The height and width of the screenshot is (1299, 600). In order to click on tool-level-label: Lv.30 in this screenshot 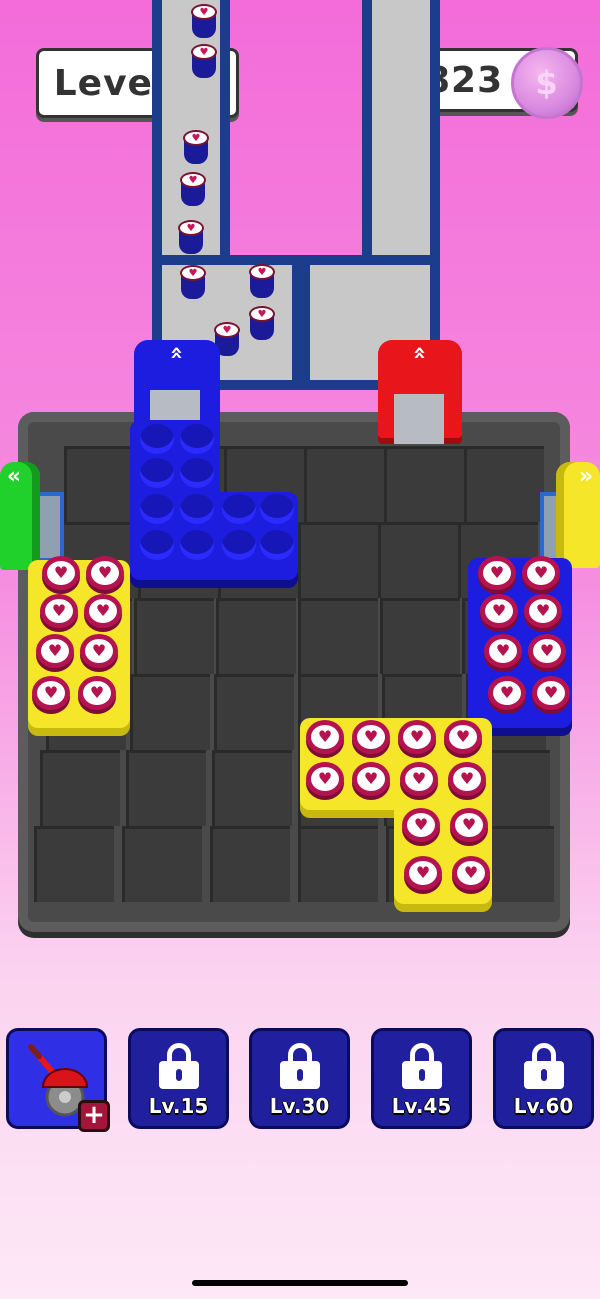, I will do `click(299, 1106)`.